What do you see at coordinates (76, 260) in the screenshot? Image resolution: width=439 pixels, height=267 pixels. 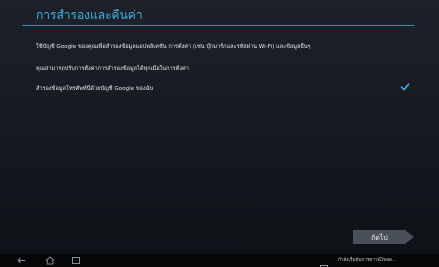 I see `recent-apps-icon` at bounding box center [76, 260].